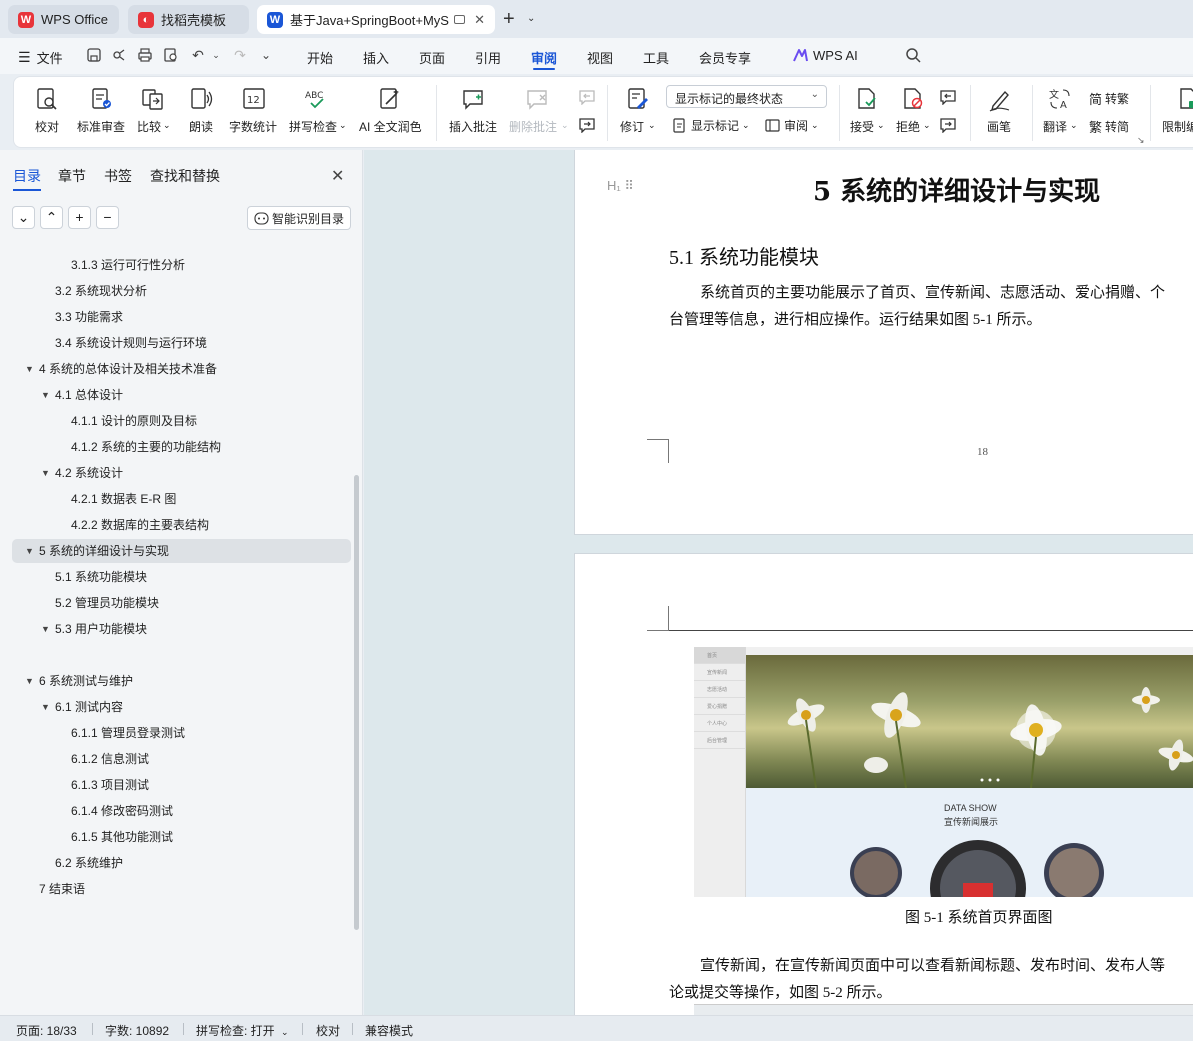 This screenshot has width=1193, height=1041. Describe the element at coordinates (855, 318) in the screenshot. I see `paragraph-line: 台管理等信息，进行相应操作。运行结果如图 5-1 所示。` at that location.